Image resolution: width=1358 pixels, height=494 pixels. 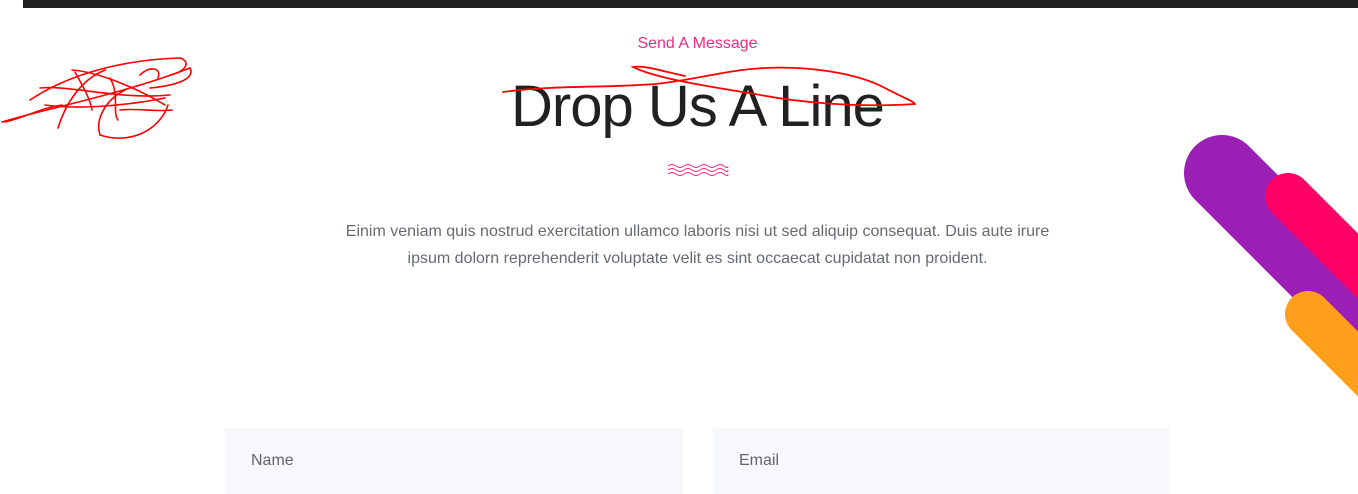 What do you see at coordinates (709, 86) in the screenshot?
I see `annotation-strikethrough` at bounding box center [709, 86].